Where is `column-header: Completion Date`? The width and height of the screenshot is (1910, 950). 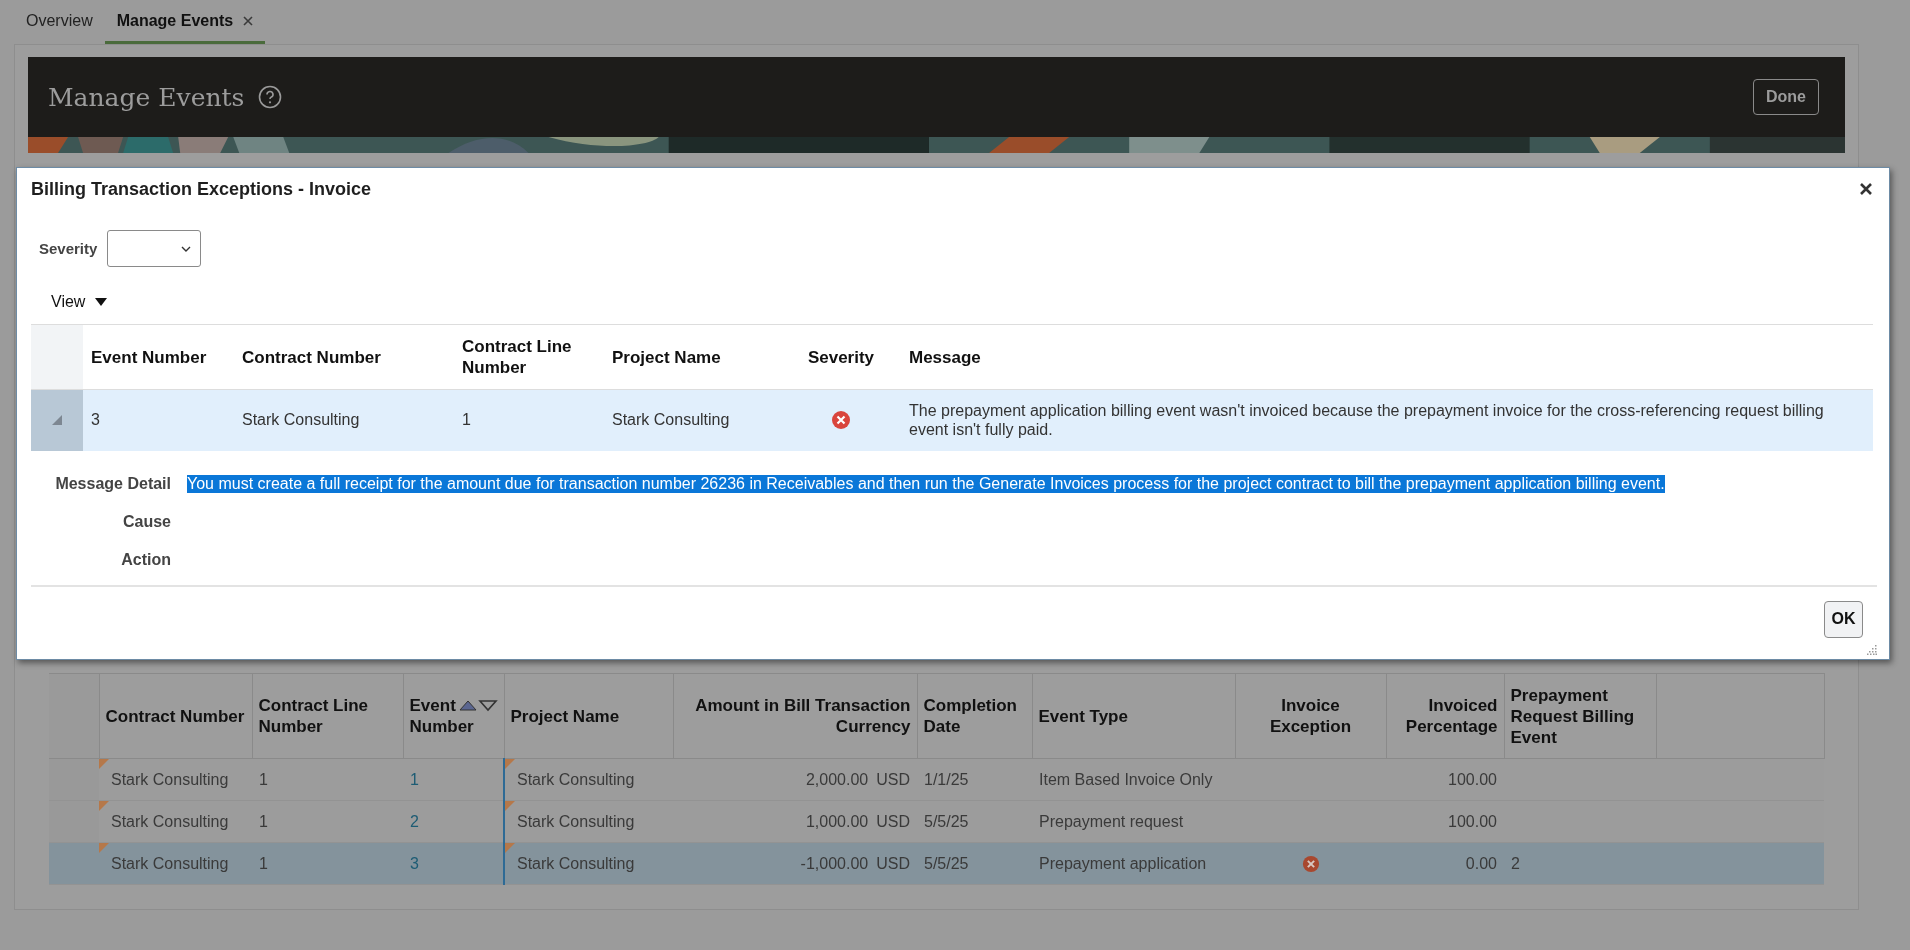
column-header: Completion Date is located at coordinates (974, 716).